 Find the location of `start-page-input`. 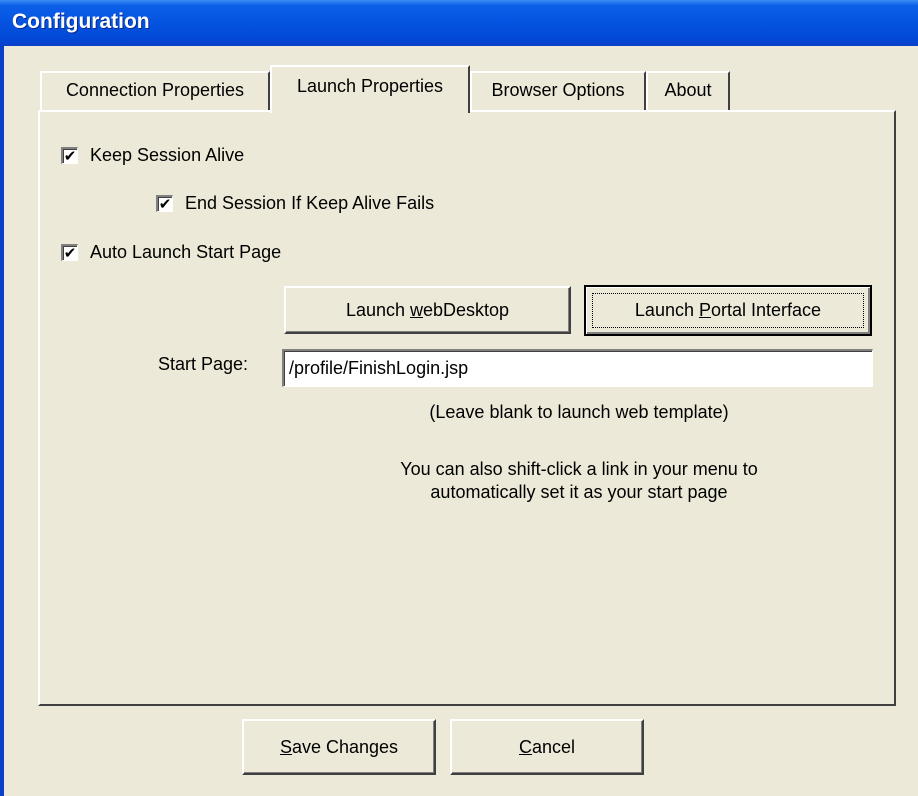

start-page-input is located at coordinates (577, 368).